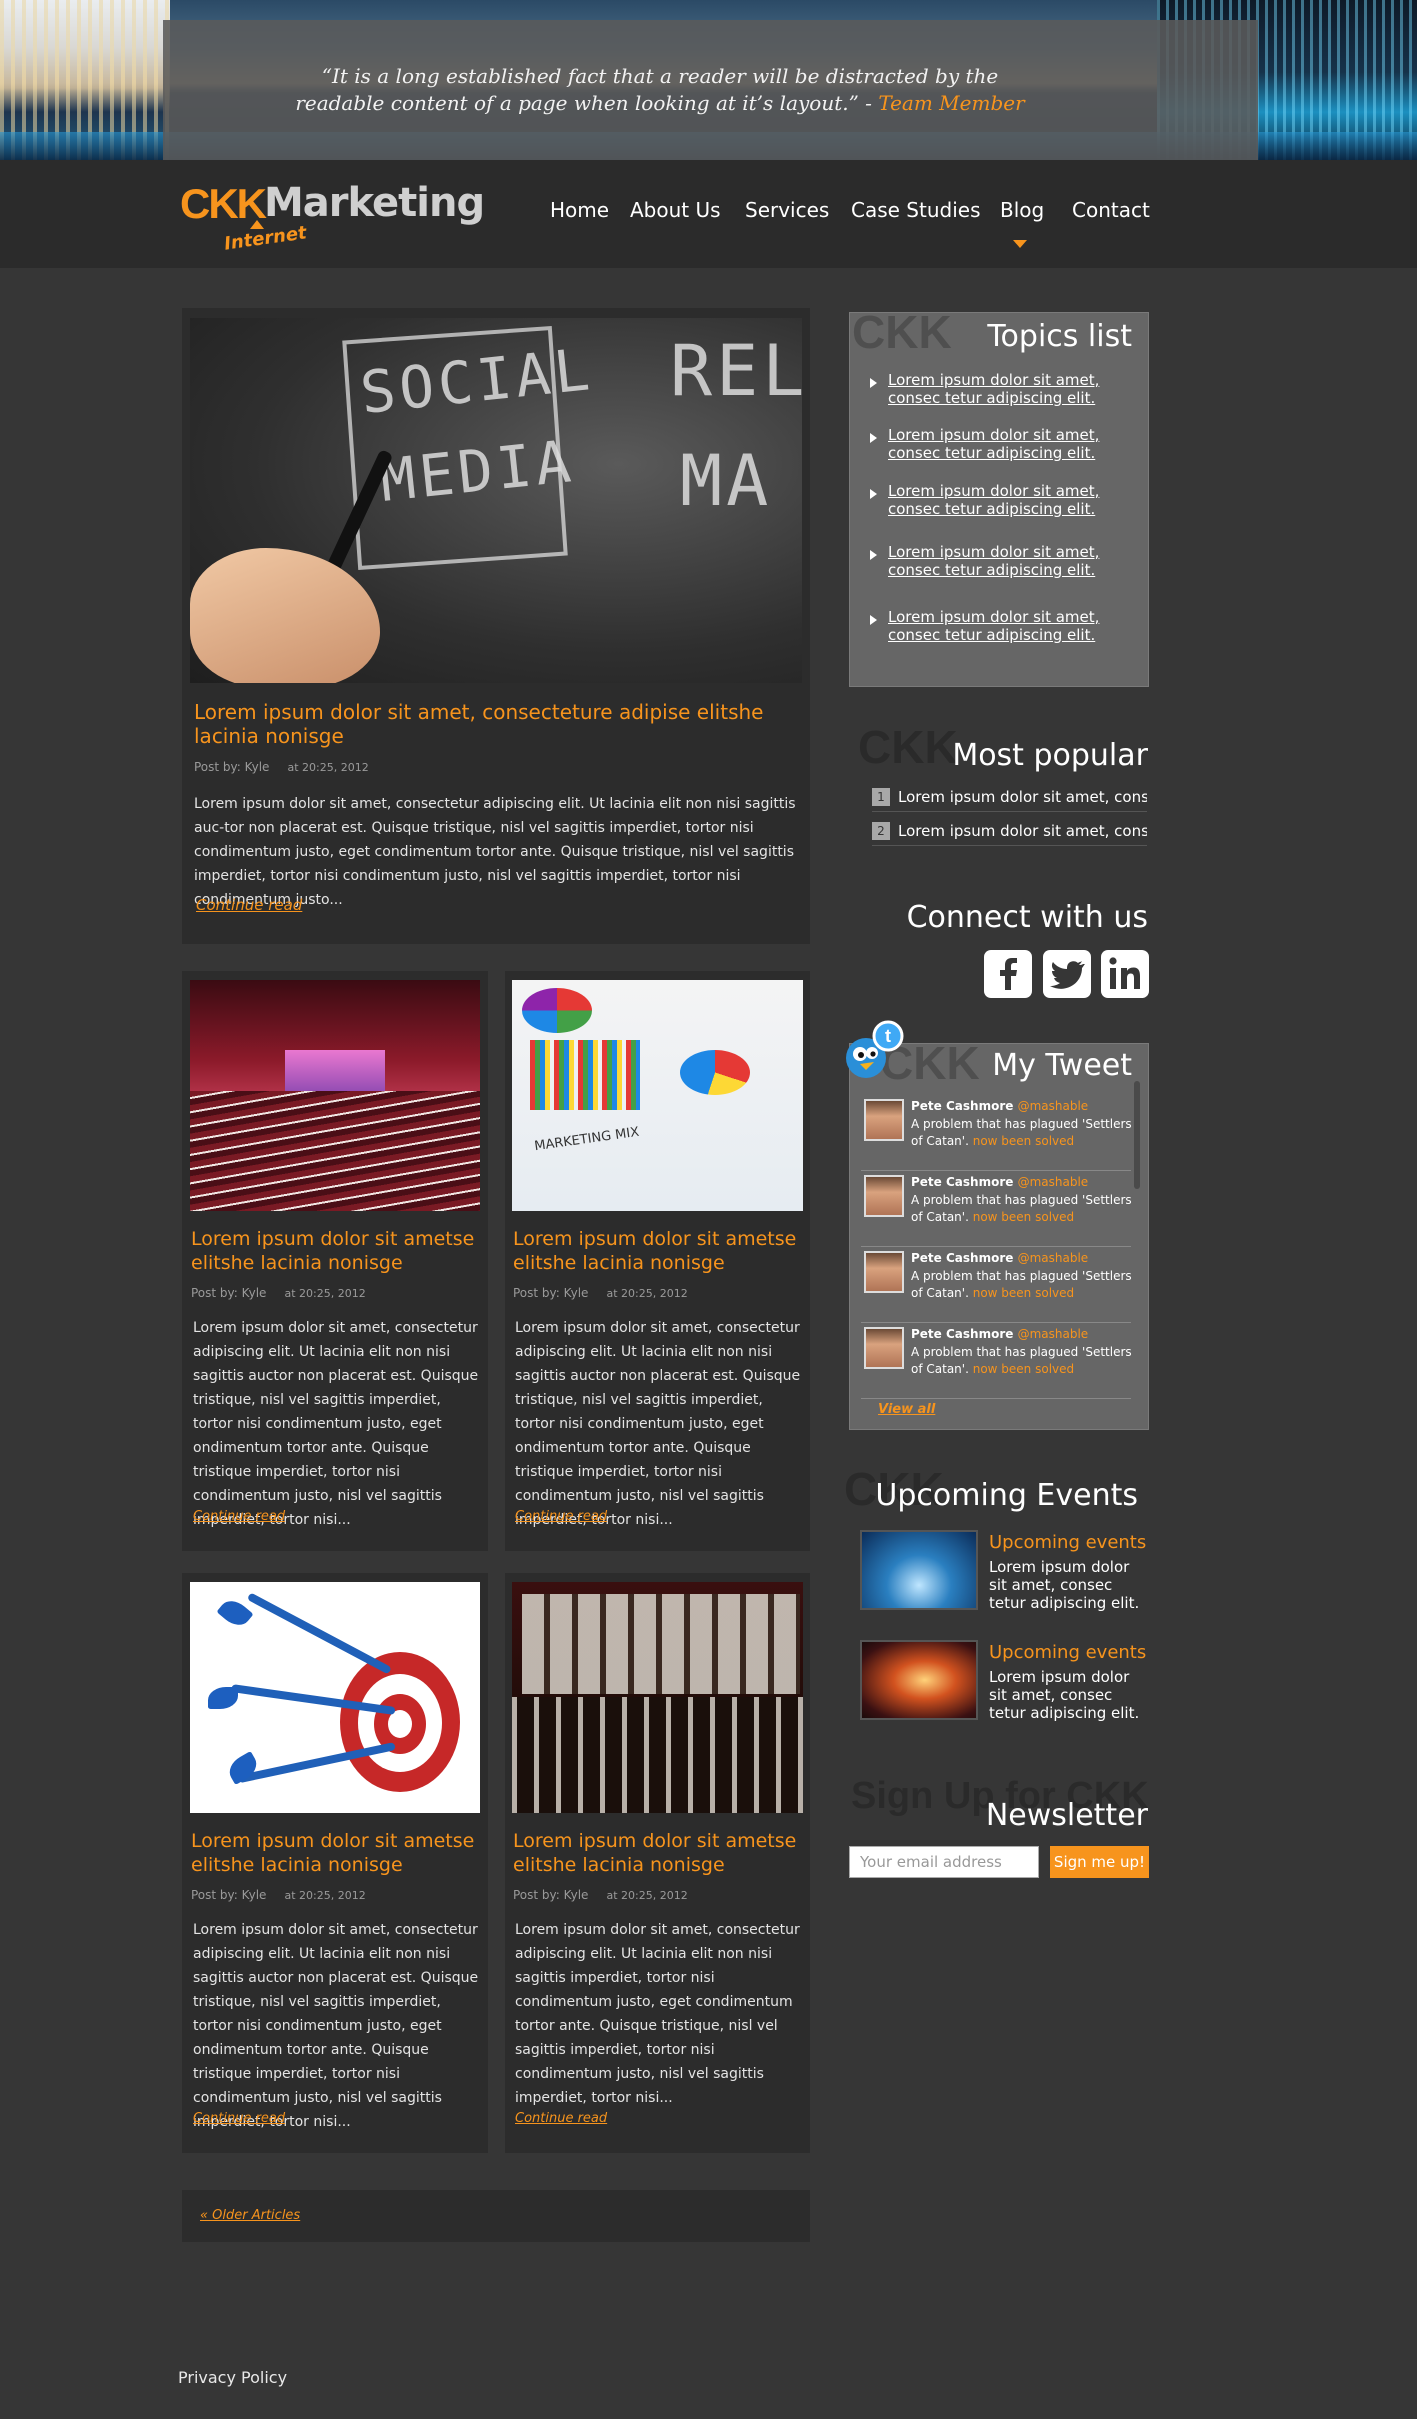 The image size is (1417, 2419). What do you see at coordinates (661, 1644) in the screenshot?
I see `typewriter-keys-graphic` at bounding box center [661, 1644].